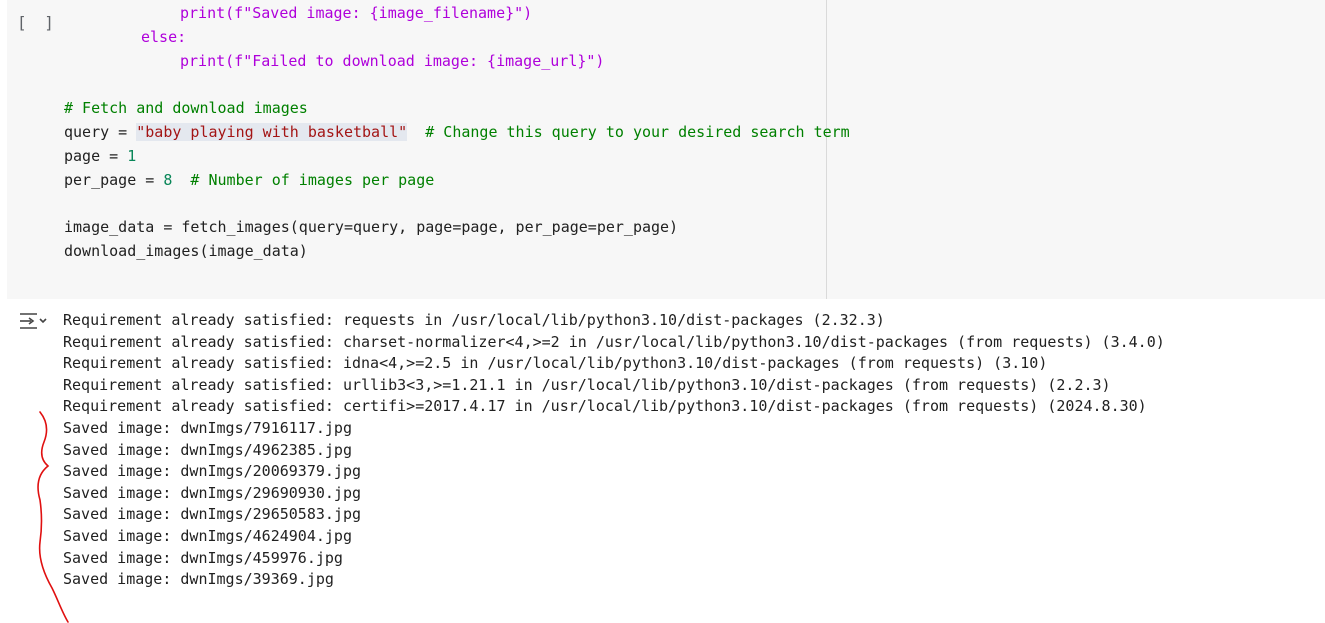 This screenshot has height=623, width=1325. I want to click on red-brace-annotation, so click(53, 517).